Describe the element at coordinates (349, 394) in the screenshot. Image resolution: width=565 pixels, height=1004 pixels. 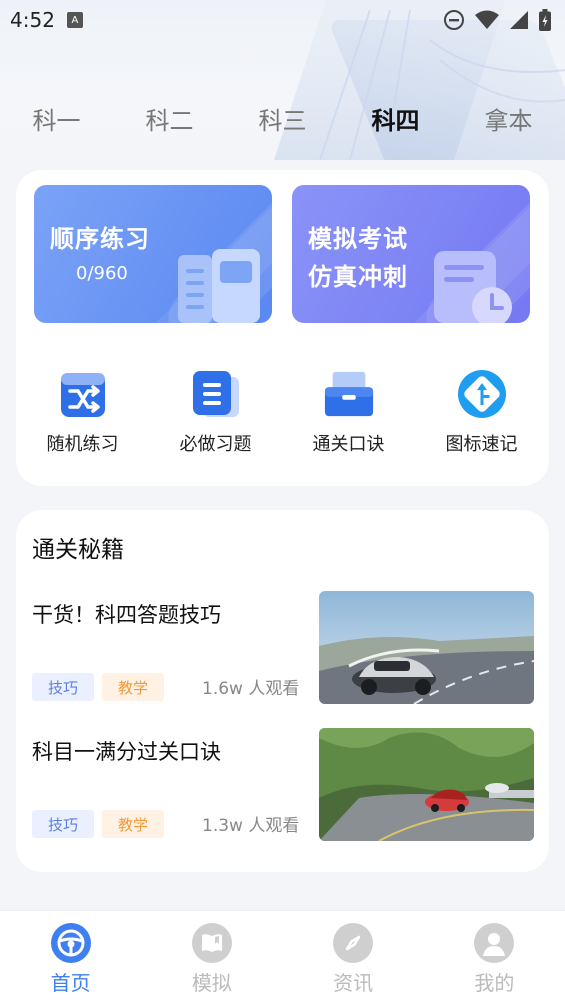
I see `cabinet-icon` at that location.